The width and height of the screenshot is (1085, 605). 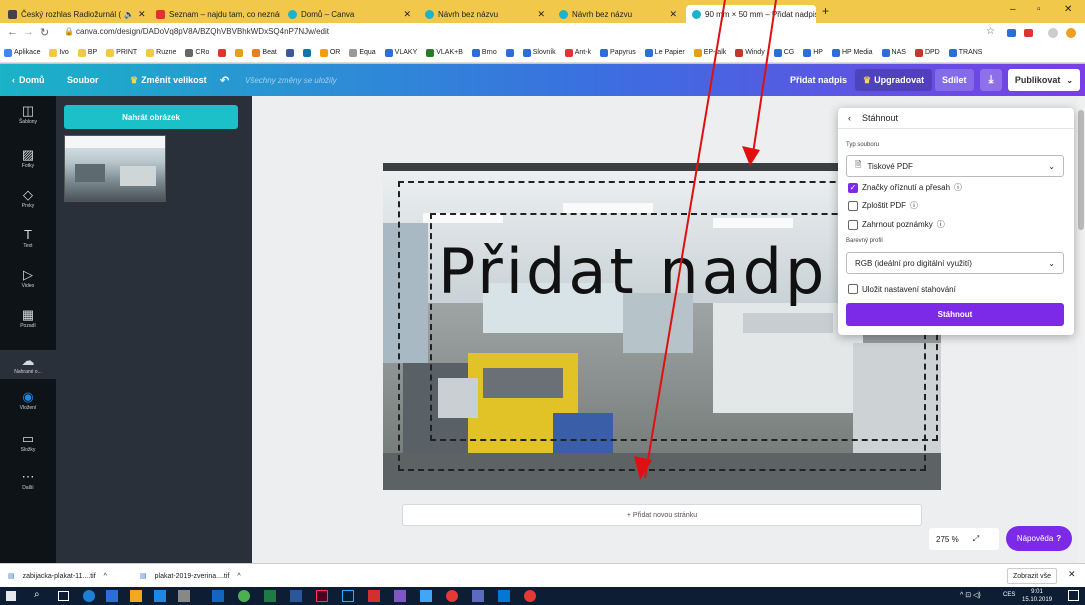 What do you see at coordinates (825, 11) in the screenshot?
I see `new-tab-icon: +` at bounding box center [825, 11].